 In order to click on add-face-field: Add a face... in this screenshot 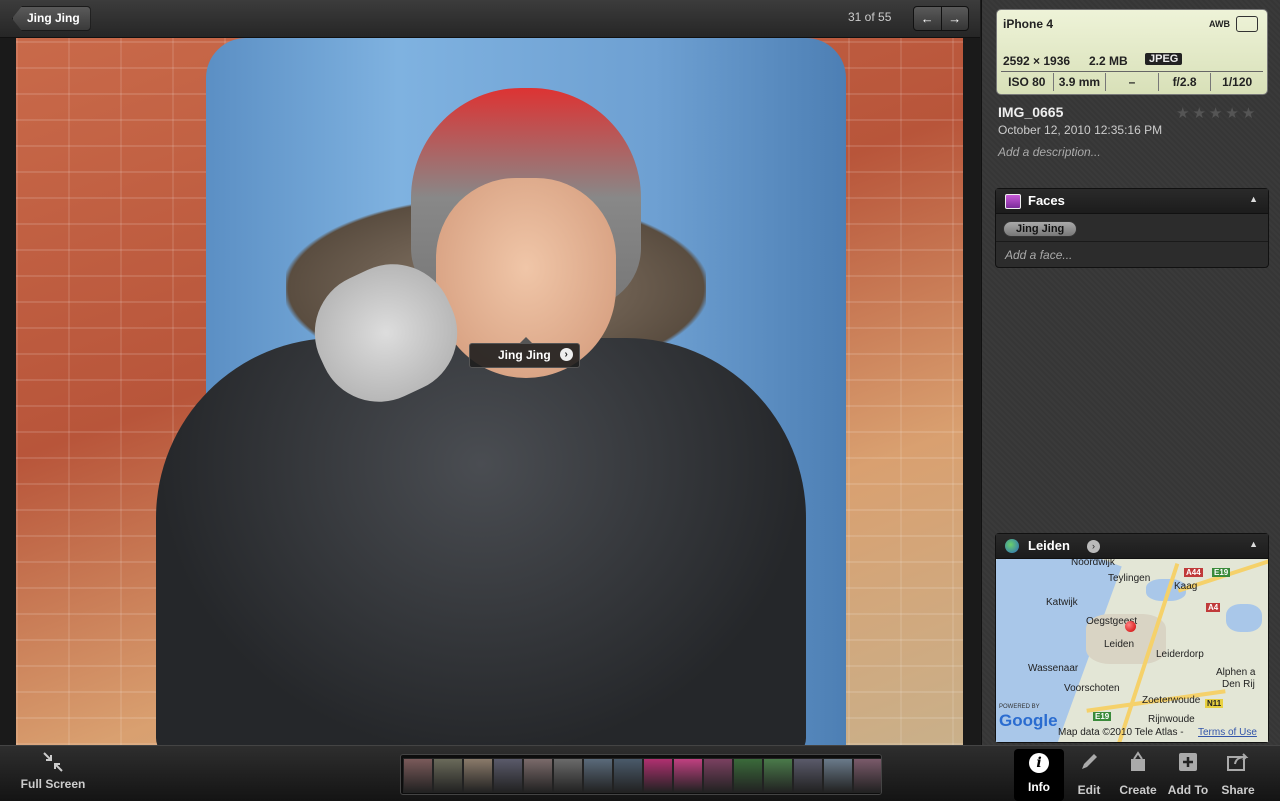, I will do `click(1038, 255)`.